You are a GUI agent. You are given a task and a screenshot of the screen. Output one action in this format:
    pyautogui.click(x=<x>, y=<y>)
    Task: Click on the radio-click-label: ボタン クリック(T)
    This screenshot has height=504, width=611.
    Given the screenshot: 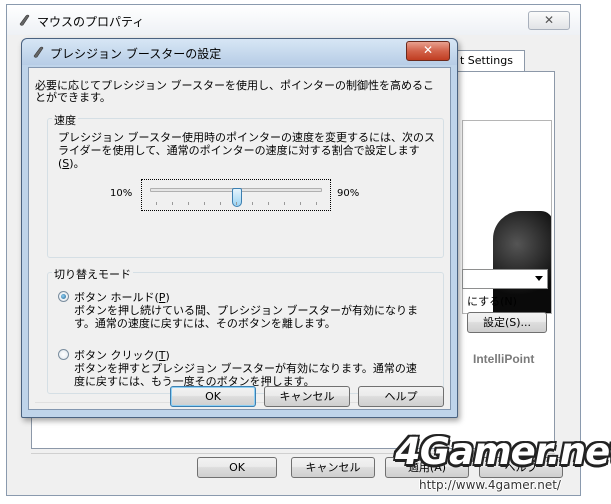 What is the action you would take?
    pyautogui.click(x=122, y=355)
    